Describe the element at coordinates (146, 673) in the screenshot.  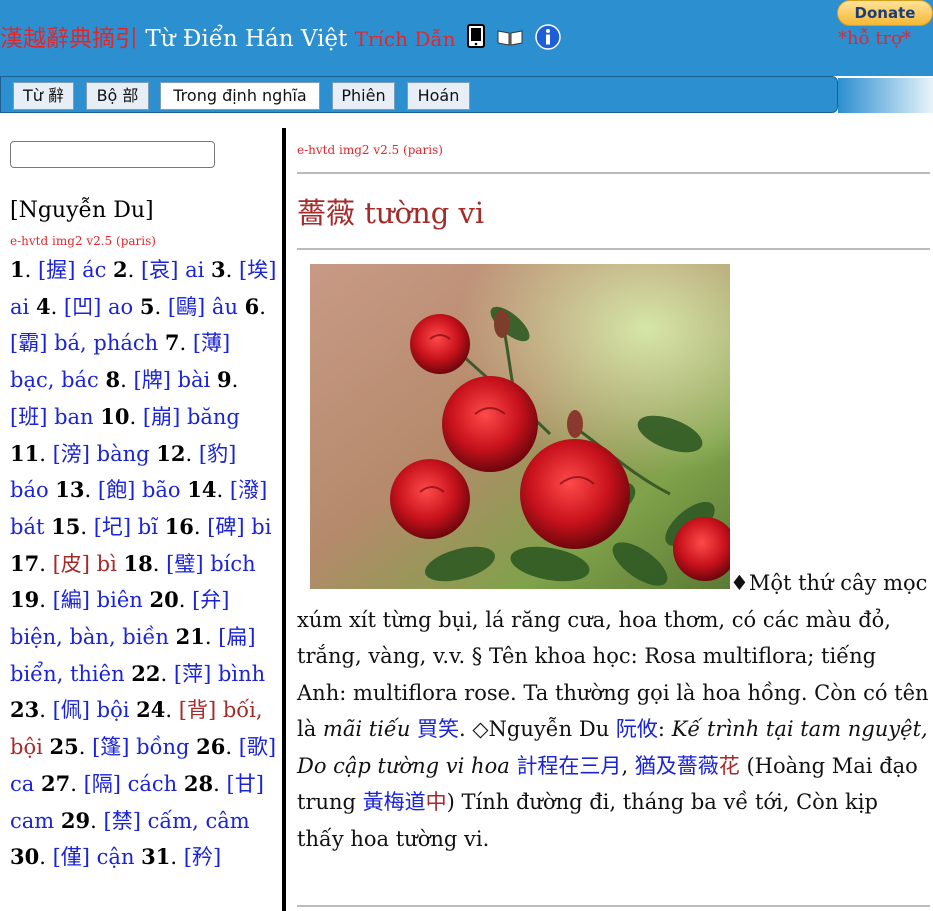
I see `entry-number: 22` at that location.